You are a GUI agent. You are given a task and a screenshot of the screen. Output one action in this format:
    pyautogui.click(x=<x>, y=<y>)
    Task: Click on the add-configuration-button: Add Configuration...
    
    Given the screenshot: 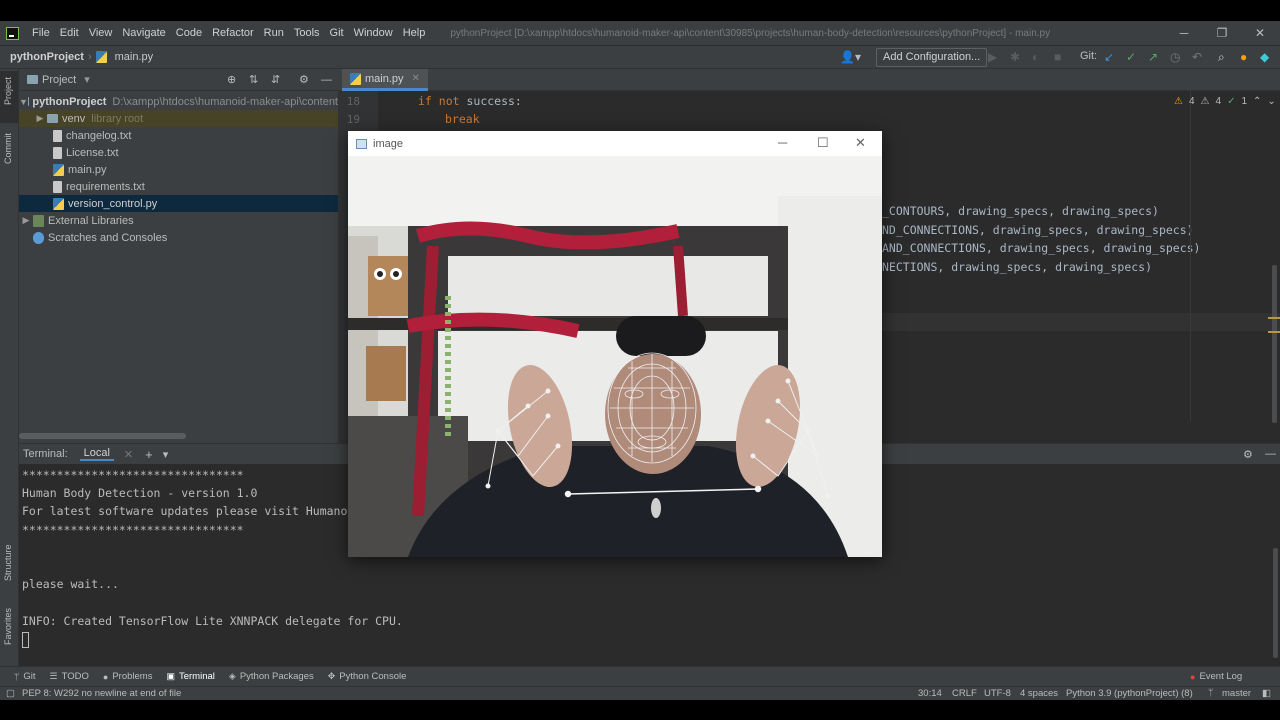 What is the action you would take?
    pyautogui.click(x=932, y=57)
    